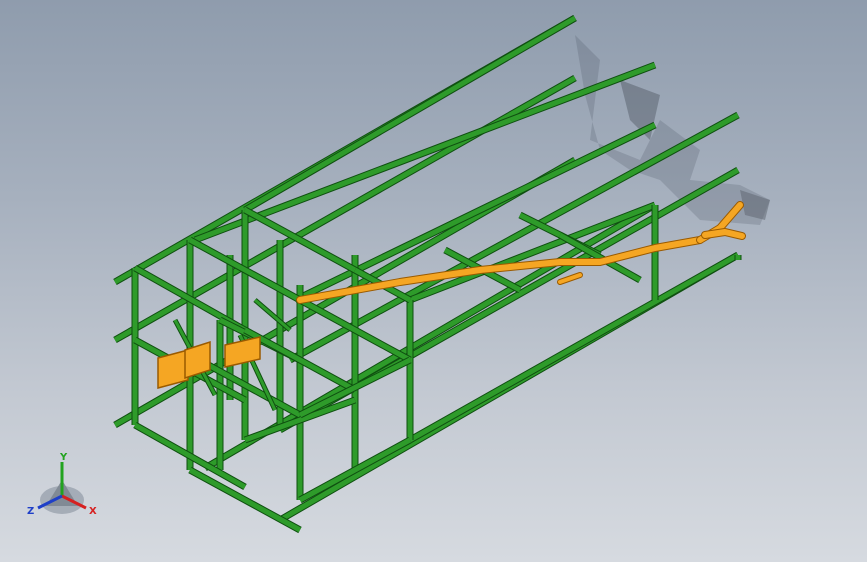 The image size is (867, 562). Describe the element at coordinates (30, 511) in the screenshot. I see `triad-z-label: Z` at that location.